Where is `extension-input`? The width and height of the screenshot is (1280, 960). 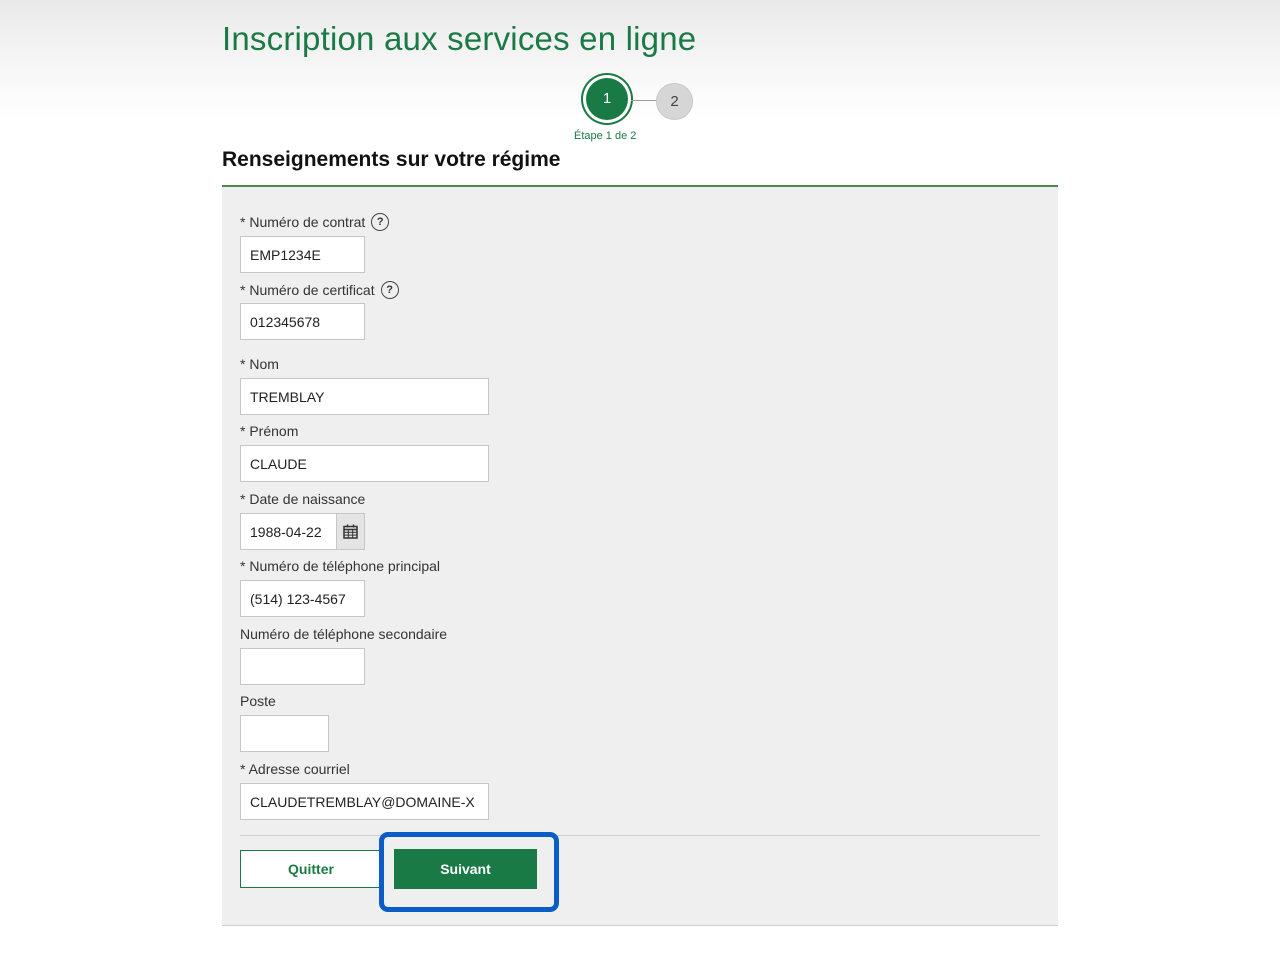
extension-input is located at coordinates (284, 733).